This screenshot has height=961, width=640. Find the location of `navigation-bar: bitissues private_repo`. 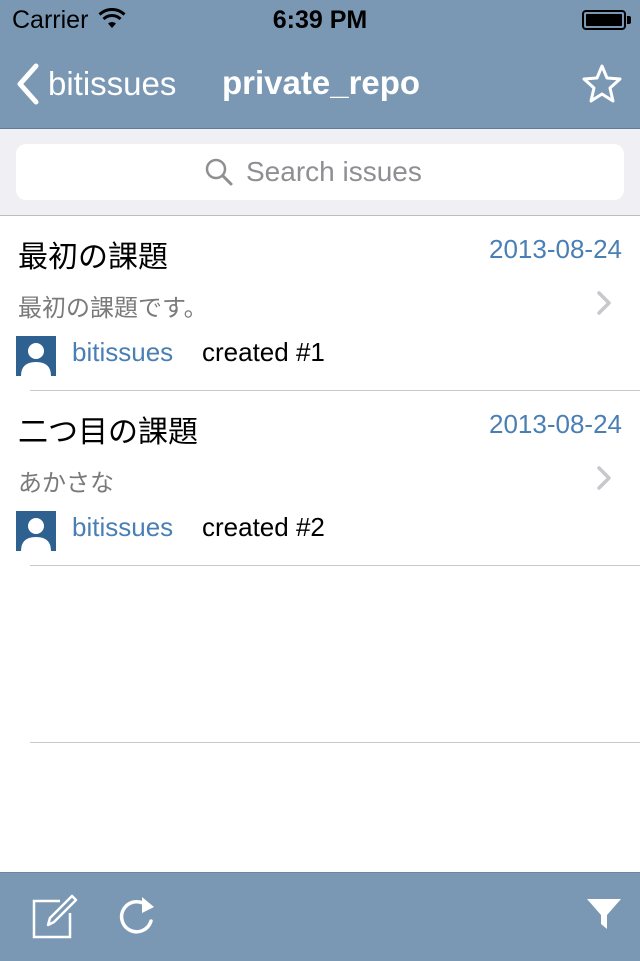

navigation-bar: bitissues private_repo is located at coordinates (320, 84).